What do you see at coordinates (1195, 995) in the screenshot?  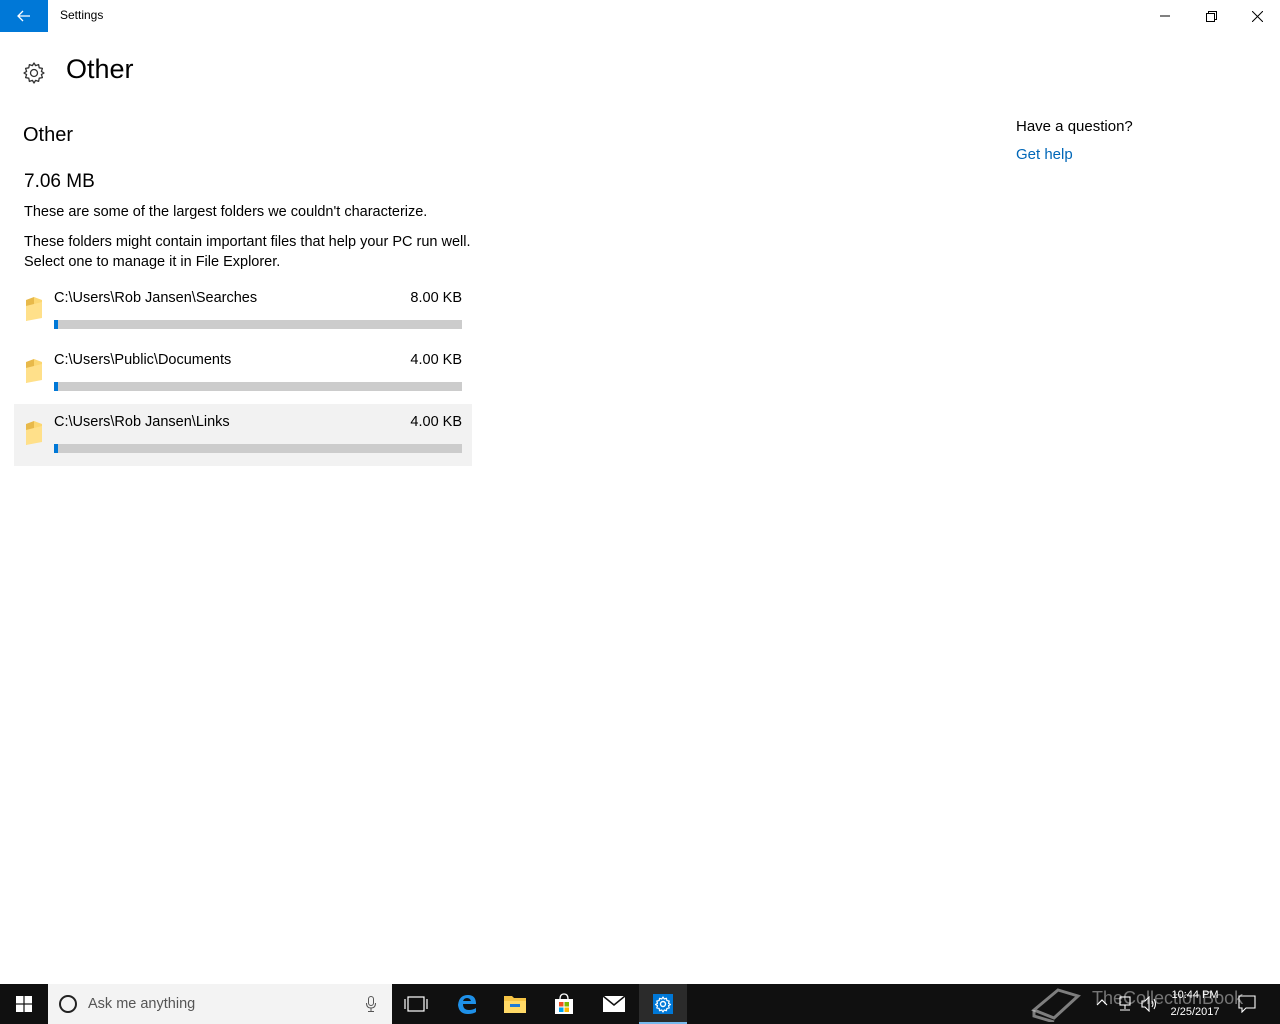 I see `clock-time: 10:44 PM` at bounding box center [1195, 995].